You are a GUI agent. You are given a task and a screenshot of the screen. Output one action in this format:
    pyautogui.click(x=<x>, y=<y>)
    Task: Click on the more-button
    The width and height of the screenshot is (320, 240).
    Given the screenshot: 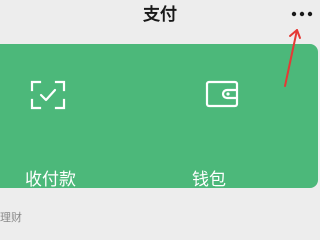 What is the action you would take?
    pyautogui.click(x=302, y=14)
    